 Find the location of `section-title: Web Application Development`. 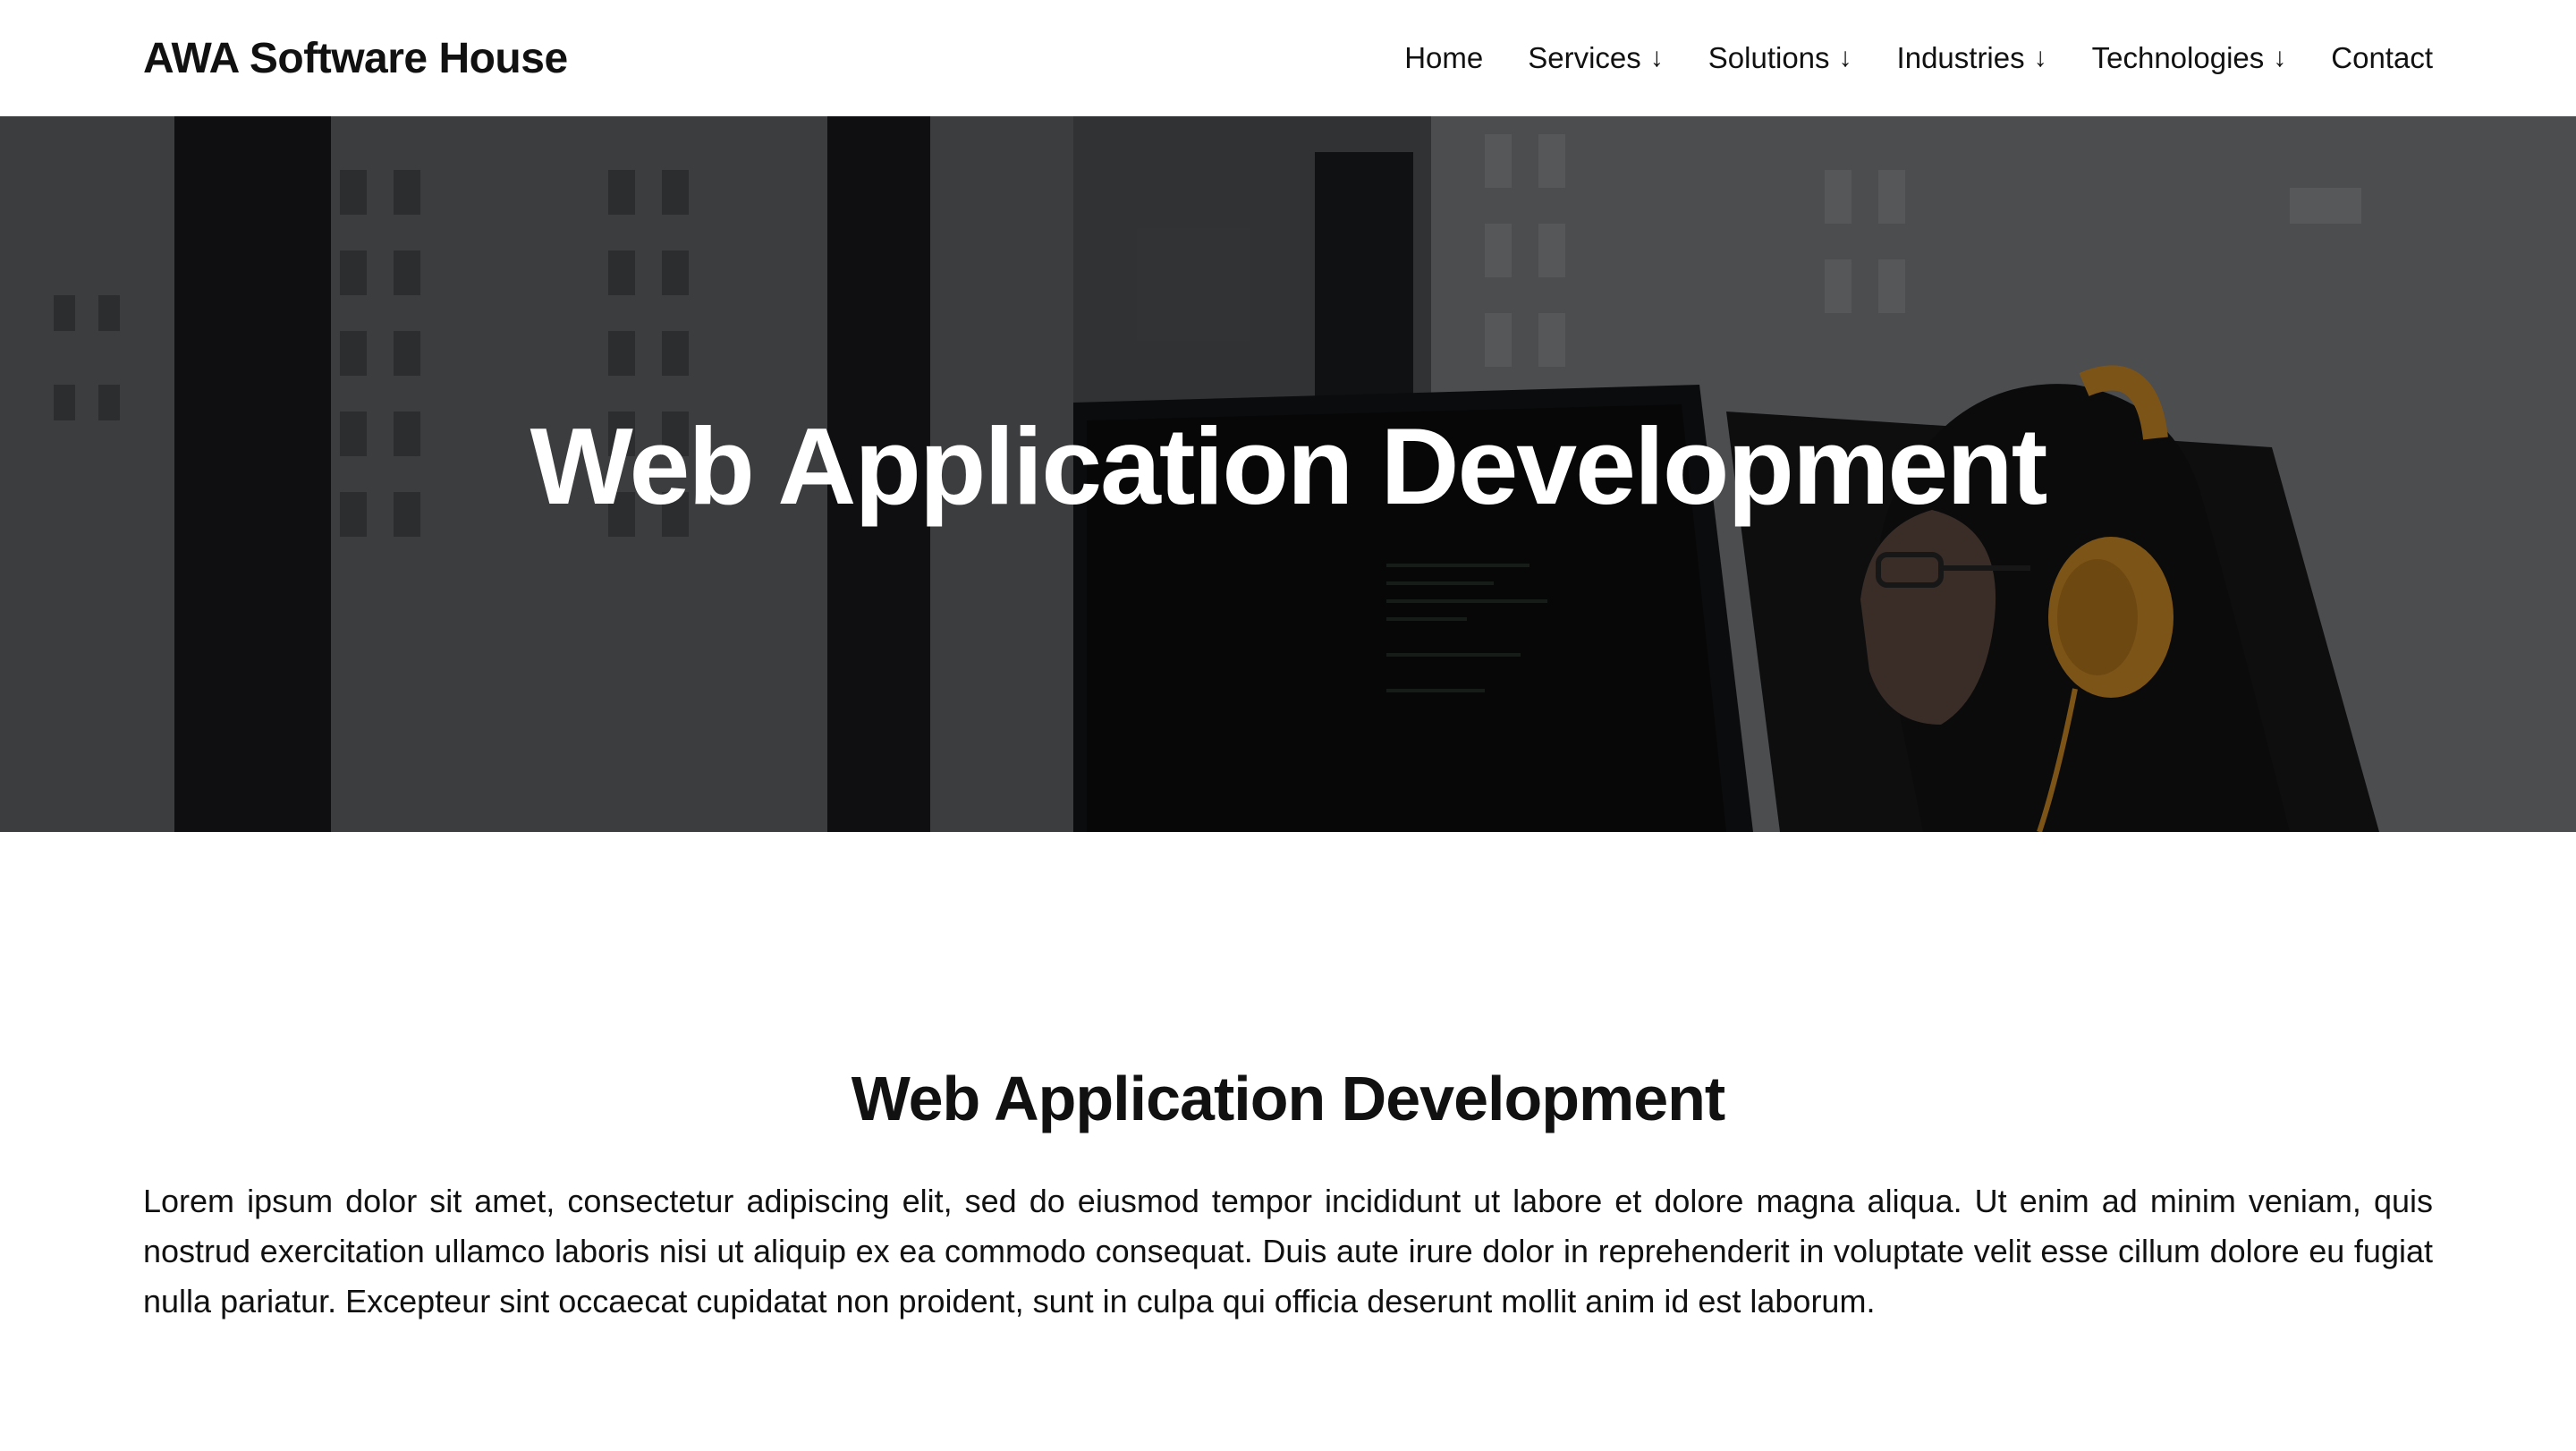

section-title: Web Application Development is located at coordinates (1288, 1098).